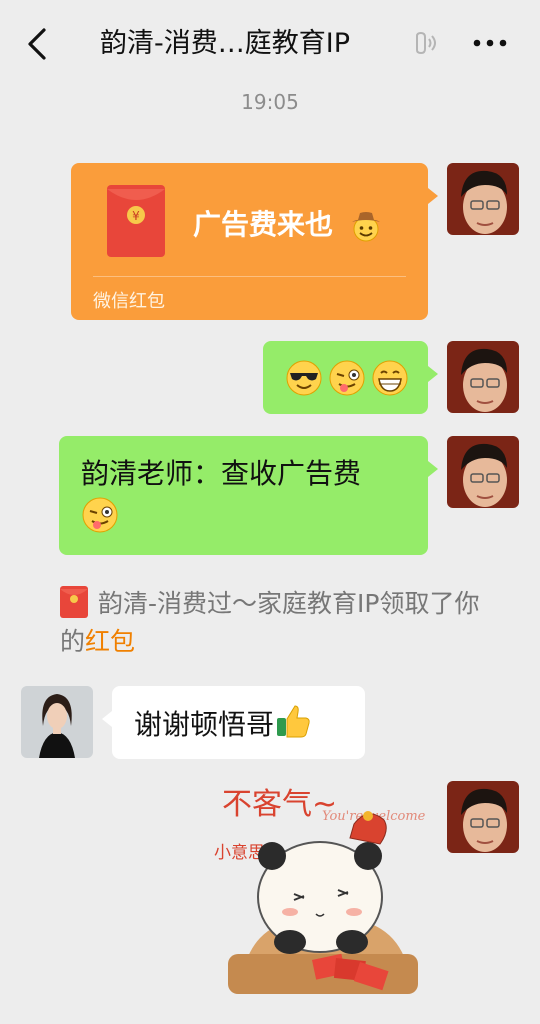 The image size is (540, 1024). What do you see at coordinates (249, 276) in the screenshot?
I see `red-packet-divider` at bounding box center [249, 276].